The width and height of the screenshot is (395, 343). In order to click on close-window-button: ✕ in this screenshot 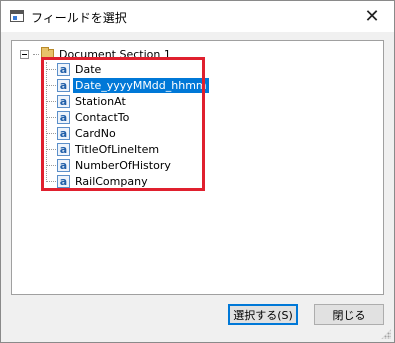, I will do `click(372, 16)`.